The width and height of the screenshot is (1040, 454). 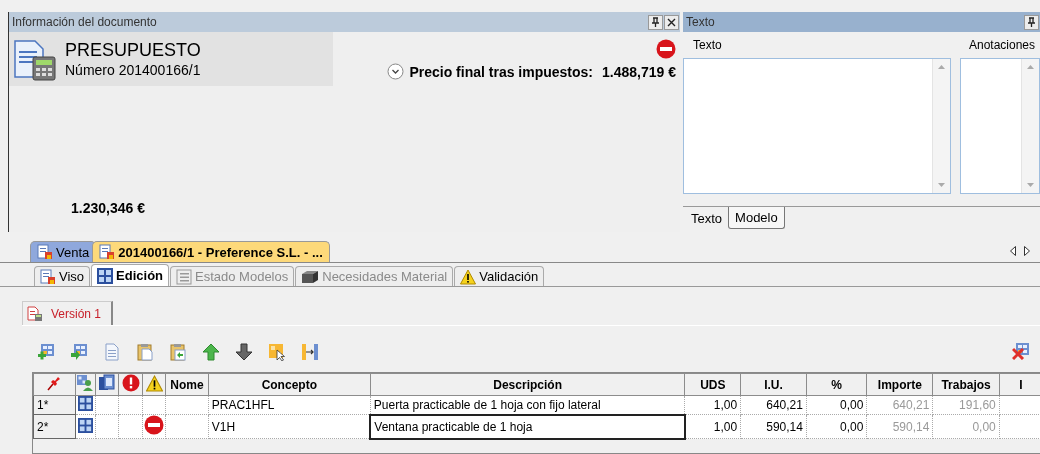 I want to click on scroll-left-icon, so click(x=1013, y=251).